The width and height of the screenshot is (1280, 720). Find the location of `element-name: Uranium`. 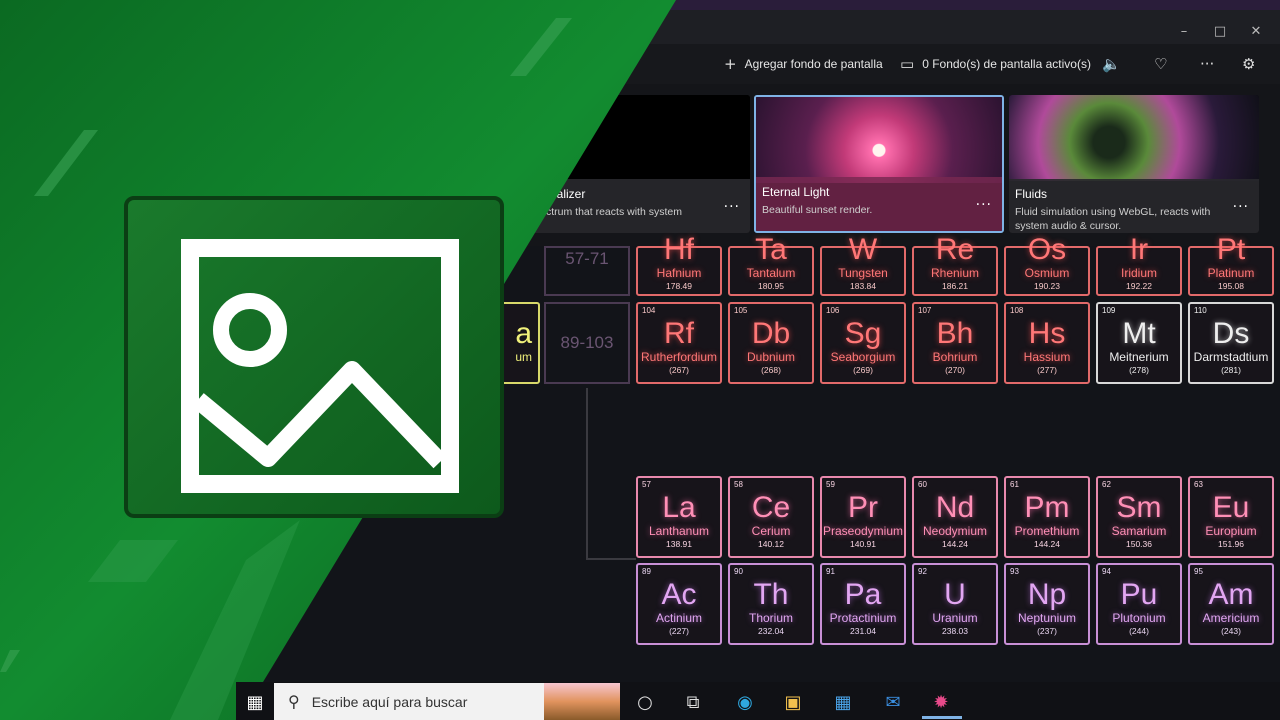

element-name: Uranium is located at coordinates (955, 618).